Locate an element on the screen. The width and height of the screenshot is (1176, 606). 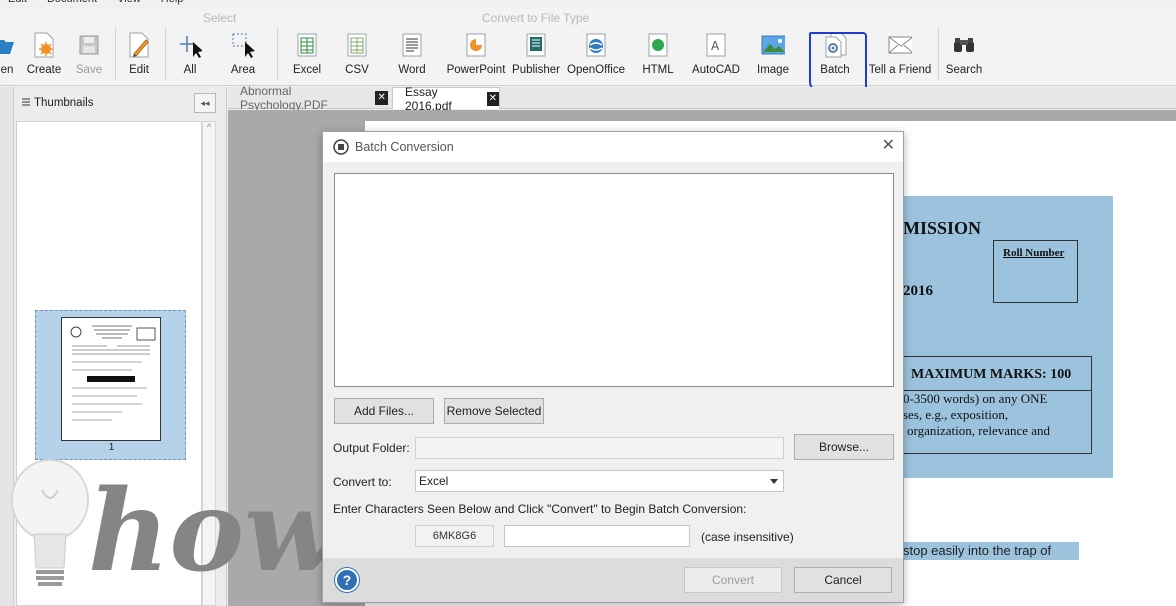
help-icon: ? is located at coordinates (347, 580).